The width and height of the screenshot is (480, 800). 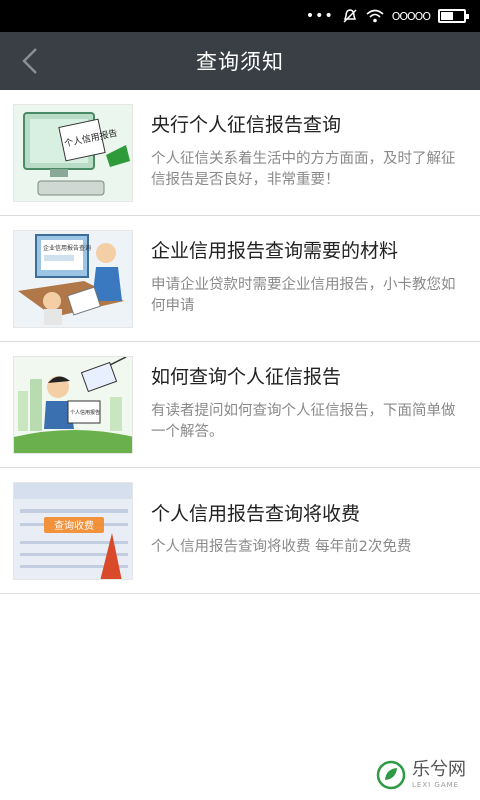 I want to click on chevron-left-icon, so click(x=29, y=61).